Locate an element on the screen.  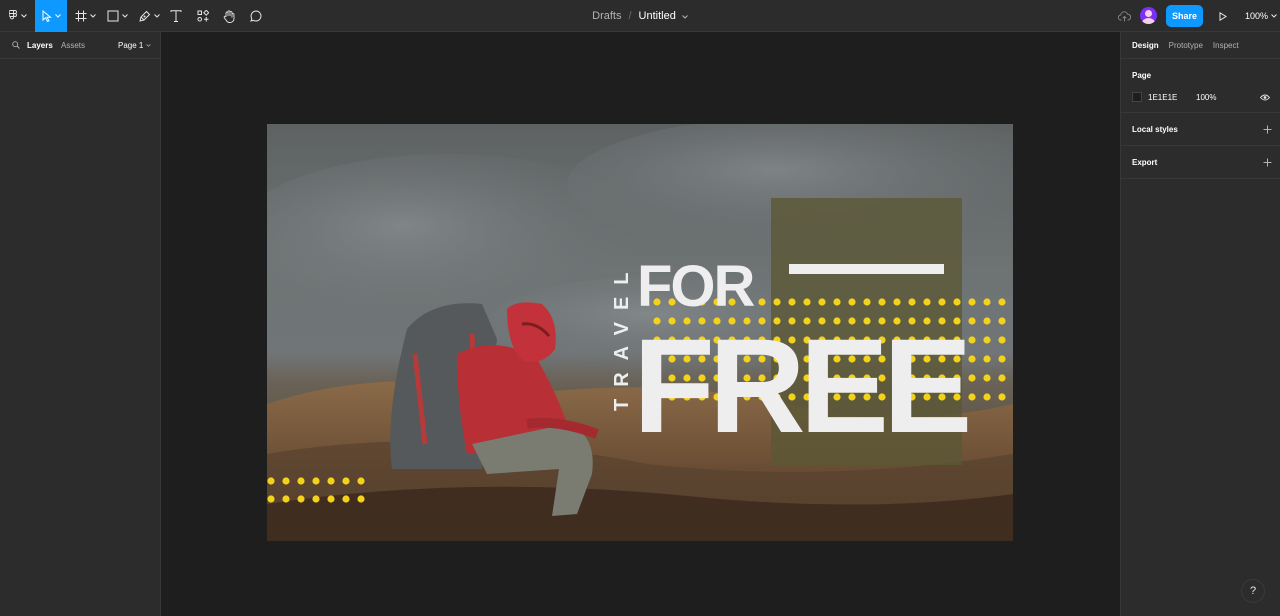
hand-icon is located at coordinates (229, 16).